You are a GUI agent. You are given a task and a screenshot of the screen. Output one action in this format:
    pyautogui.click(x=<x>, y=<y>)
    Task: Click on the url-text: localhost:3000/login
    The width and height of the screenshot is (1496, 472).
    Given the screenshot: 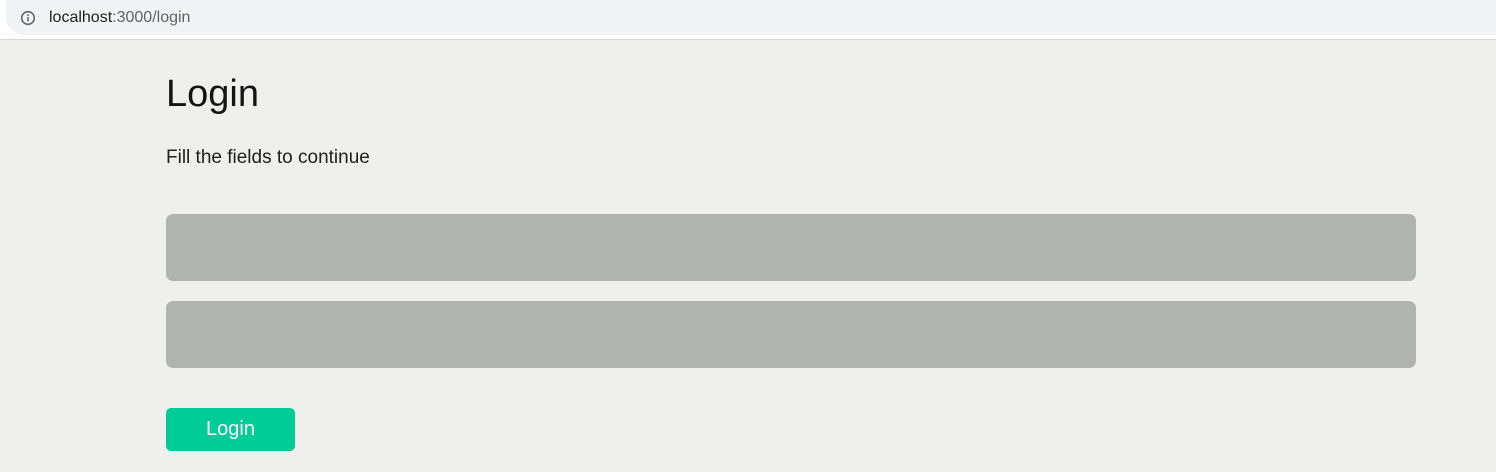 What is the action you would take?
    pyautogui.click(x=119, y=18)
    